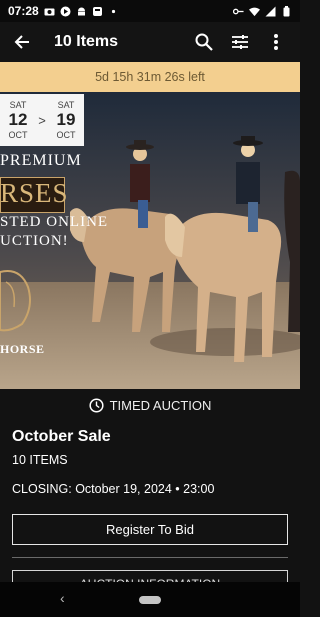  I want to click on start-date: SAT 12 OCT, so click(18, 120).